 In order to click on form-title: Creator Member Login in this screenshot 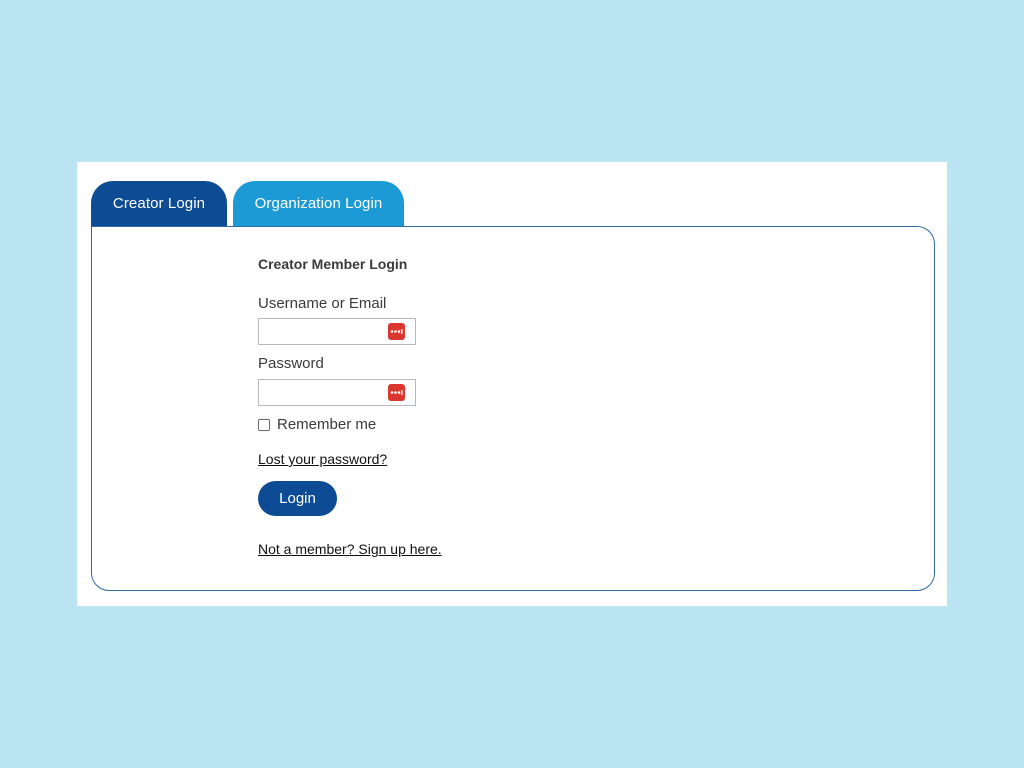, I will do `click(333, 264)`.